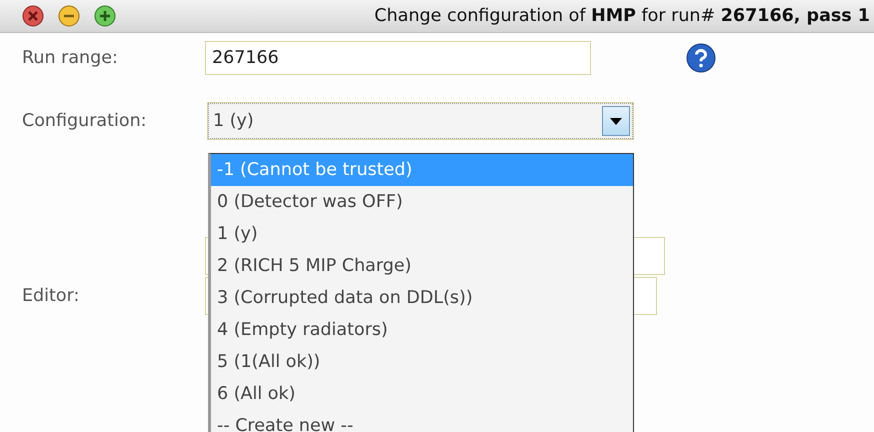  I want to click on dropdown-option: 0 (Detector was OFF), so click(422, 202).